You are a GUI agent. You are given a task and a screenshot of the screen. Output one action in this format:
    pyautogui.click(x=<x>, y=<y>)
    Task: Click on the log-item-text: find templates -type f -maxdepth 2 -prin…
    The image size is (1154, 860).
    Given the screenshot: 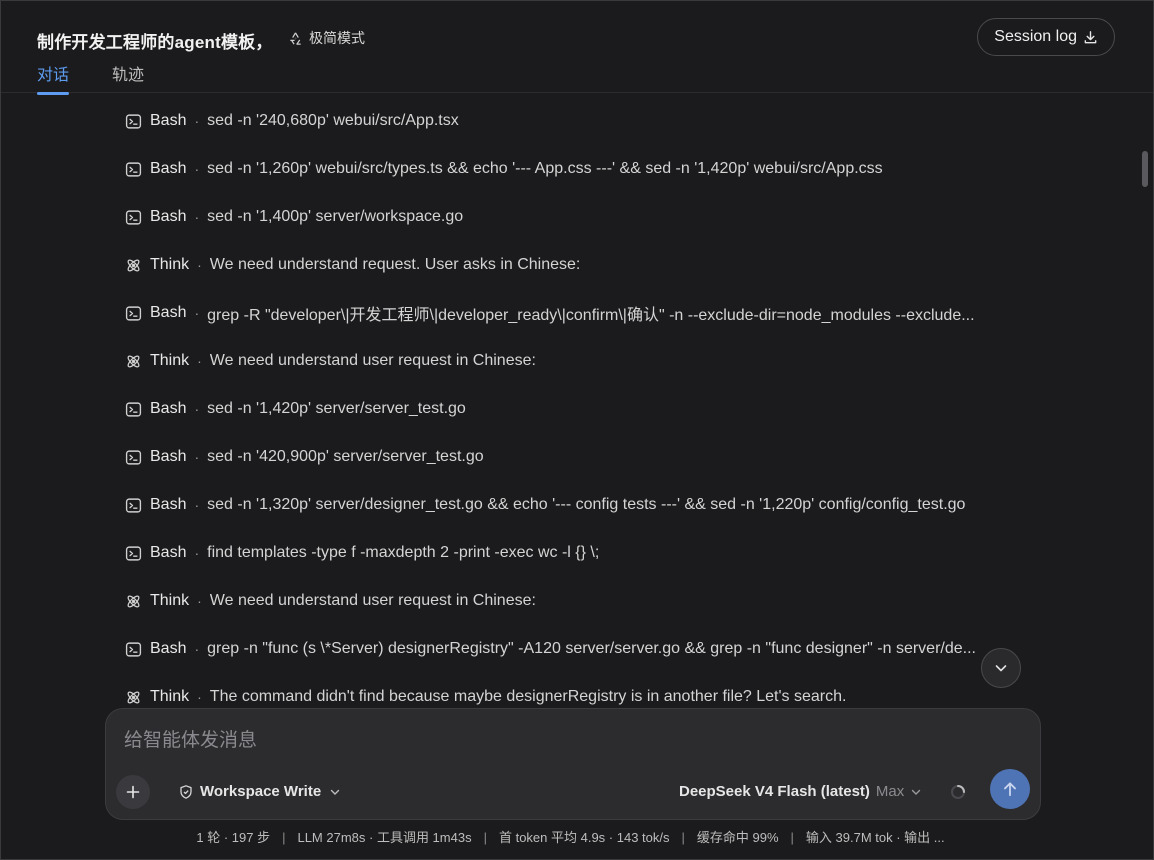 What is the action you would take?
    pyautogui.click(x=403, y=552)
    